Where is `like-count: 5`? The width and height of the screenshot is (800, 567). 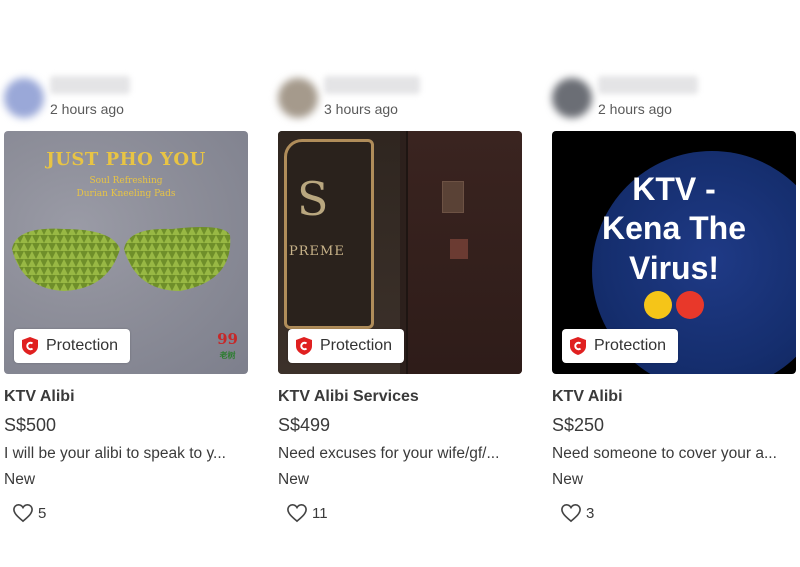
like-count: 5 is located at coordinates (42, 513).